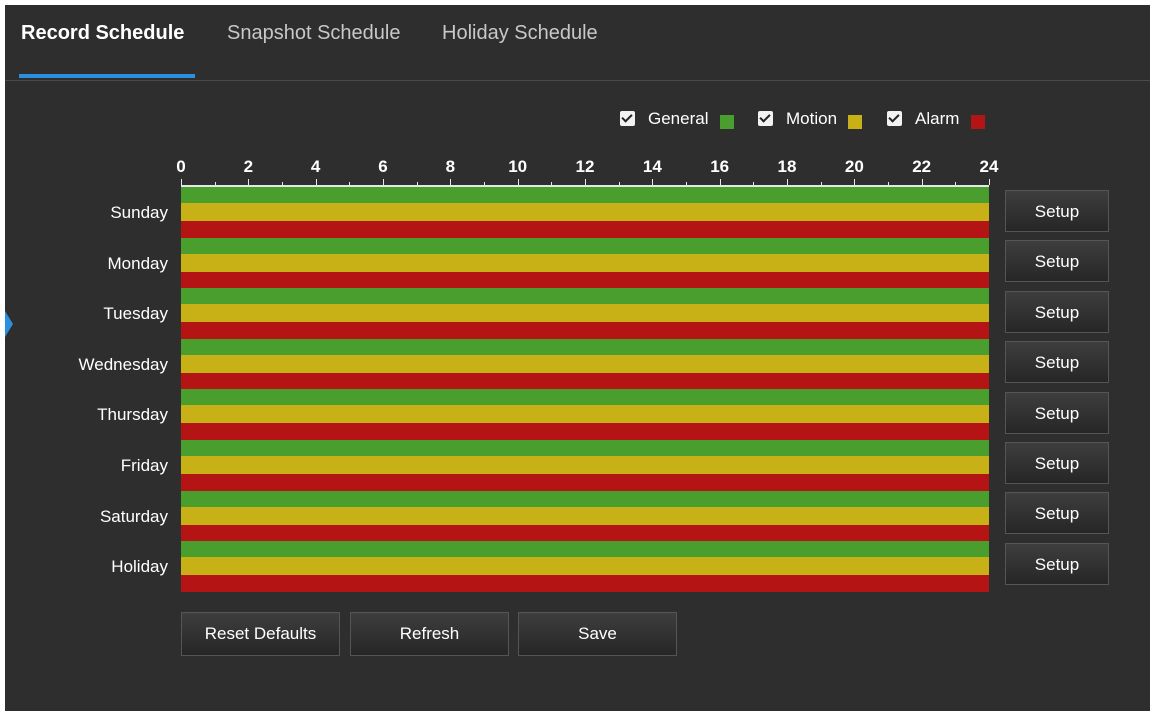  Describe the element at coordinates (585, 166) in the screenshot. I see `hour-label: 12` at that location.